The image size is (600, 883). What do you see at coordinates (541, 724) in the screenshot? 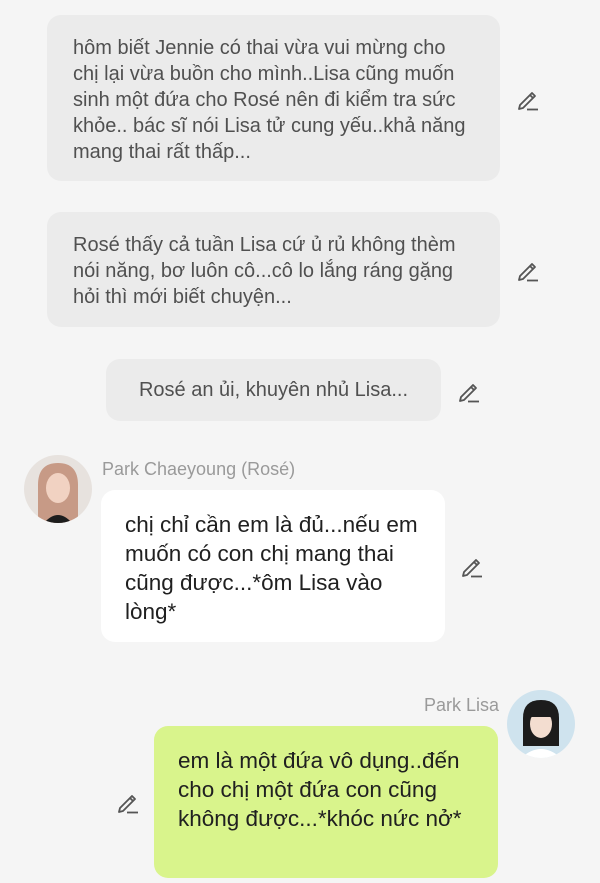
I see `avatar-lisa` at bounding box center [541, 724].